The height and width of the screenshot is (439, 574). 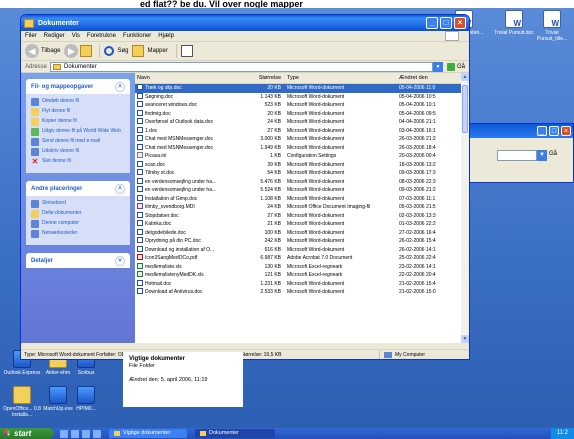 I want to click on search-button: Søg, so click(x=122, y=51).